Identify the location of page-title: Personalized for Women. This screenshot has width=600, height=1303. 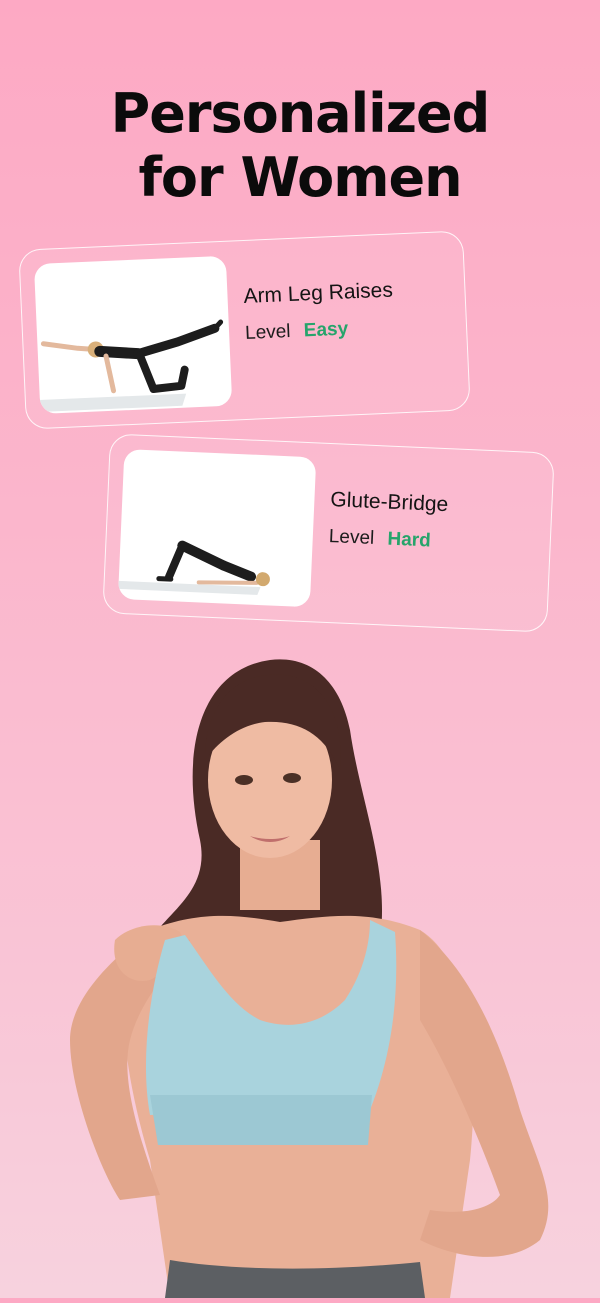
(300, 146).